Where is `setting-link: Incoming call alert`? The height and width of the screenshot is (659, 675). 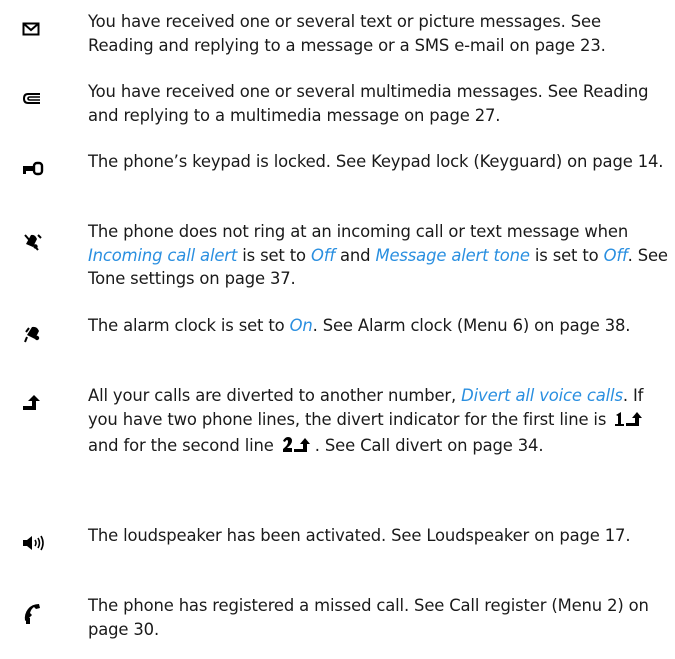 setting-link: Incoming call alert is located at coordinates (162, 255).